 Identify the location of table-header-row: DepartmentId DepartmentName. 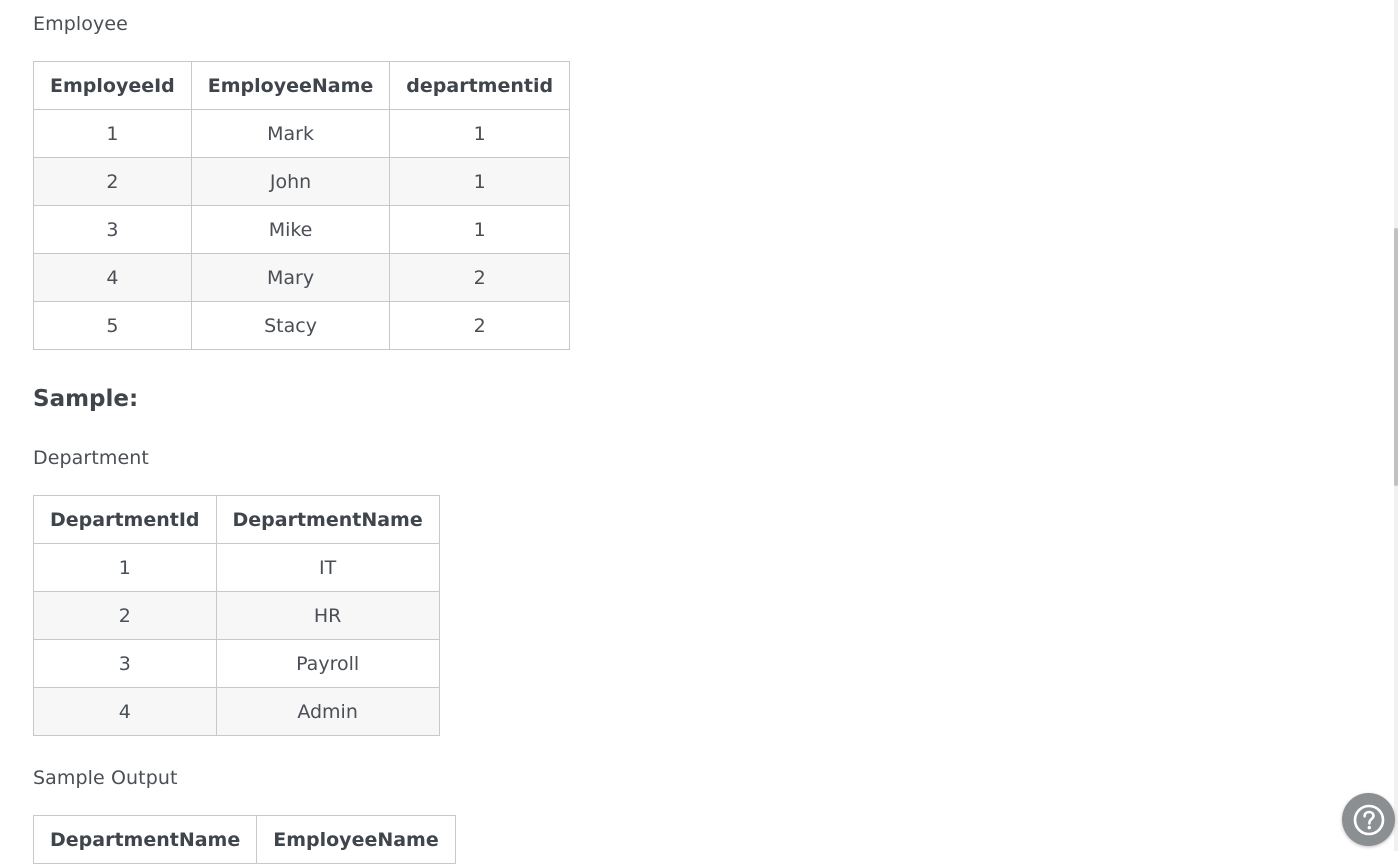
(236, 519).